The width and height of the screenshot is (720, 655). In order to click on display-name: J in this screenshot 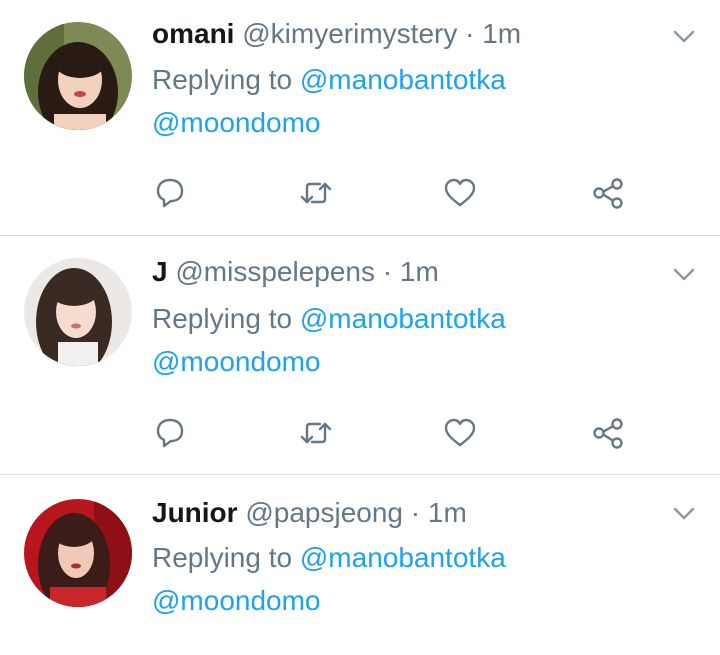, I will do `click(160, 271)`.